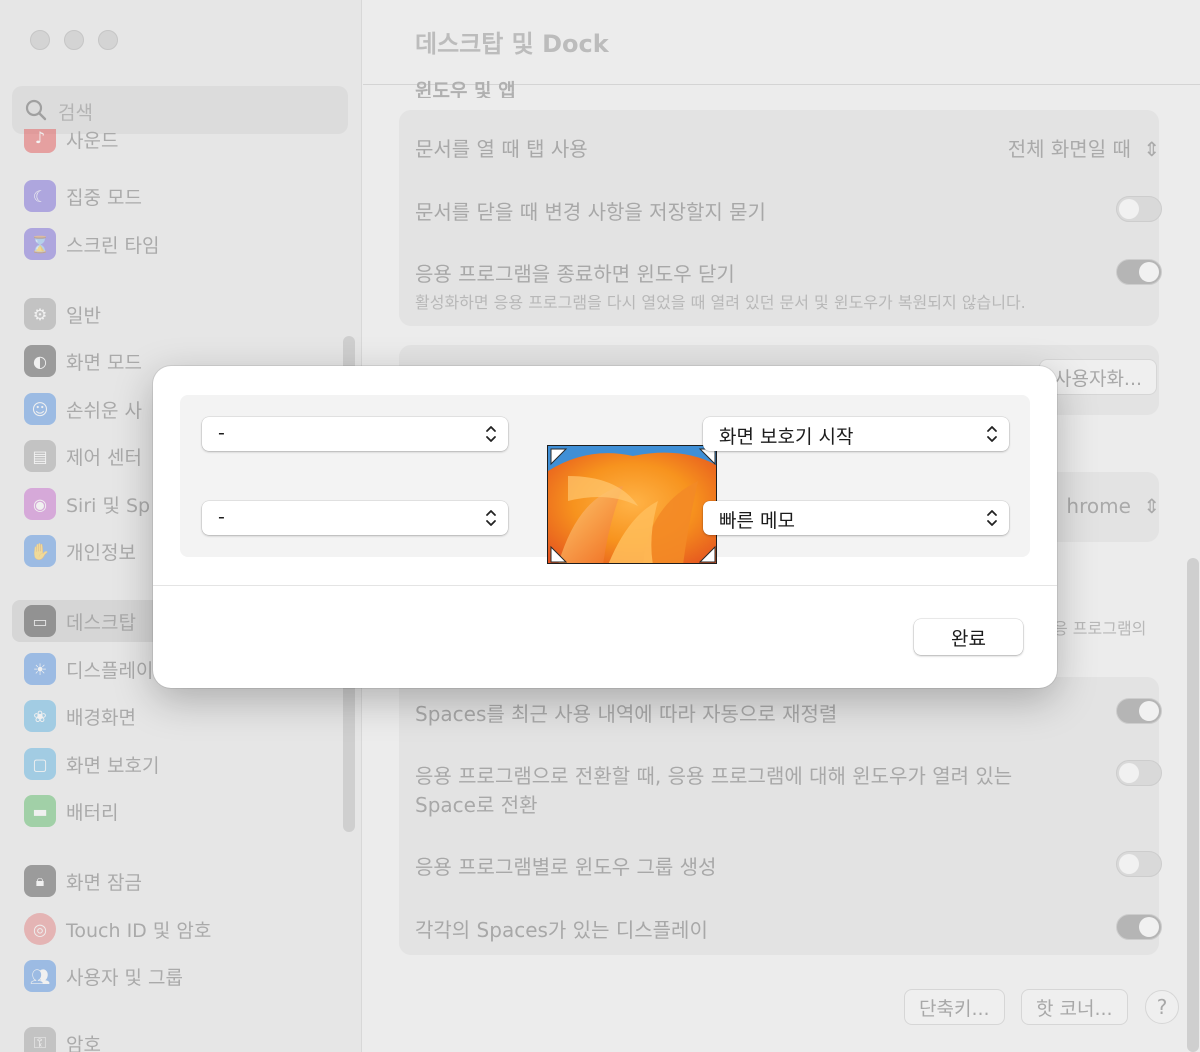  I want to click on default-browser-popup: hrome ⇕, so click(1113, 506).